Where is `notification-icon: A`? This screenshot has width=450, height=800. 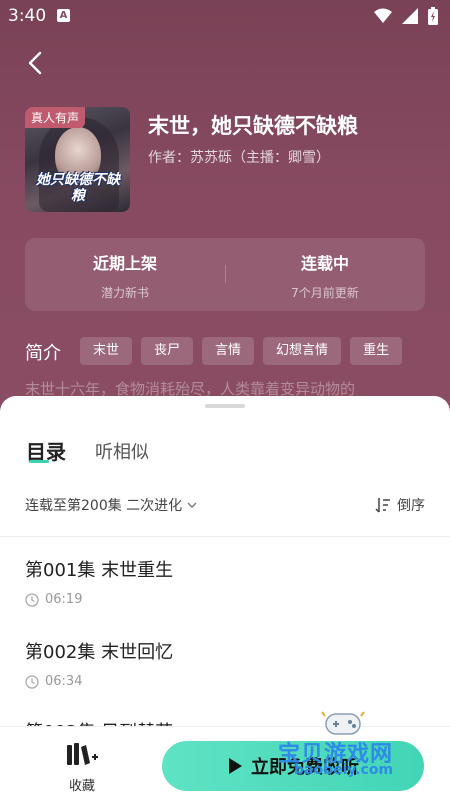 notification-icon: A is located at coordinates (63, 15).